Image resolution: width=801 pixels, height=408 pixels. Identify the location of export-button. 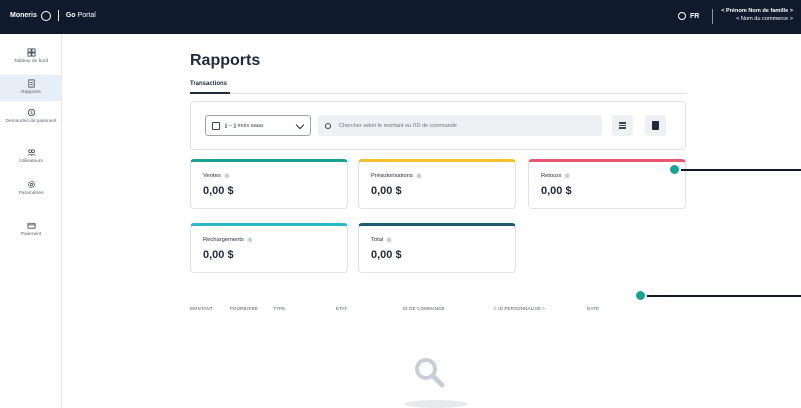
(655, 125).